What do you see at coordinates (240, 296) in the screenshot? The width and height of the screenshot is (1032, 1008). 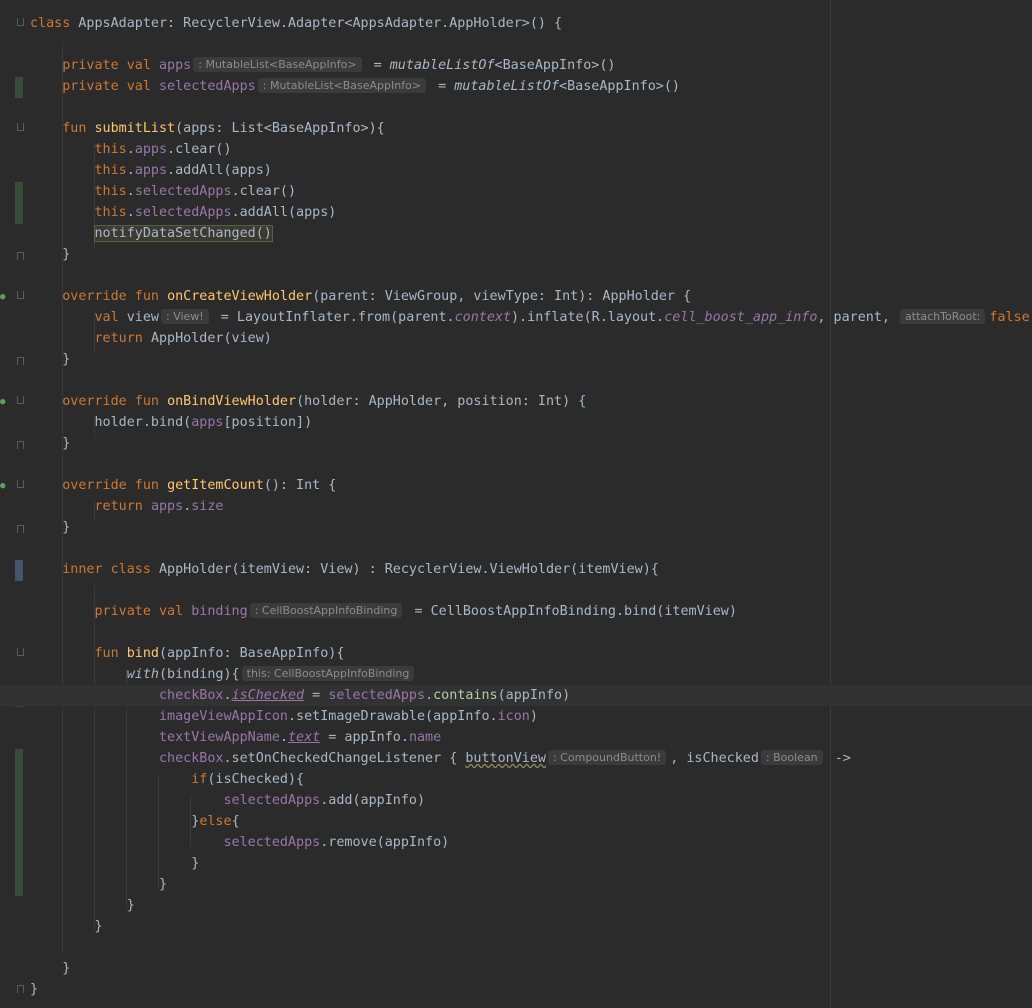 I see `function-name-token: onCreateViewHolder` at bounding box center [240, 296].